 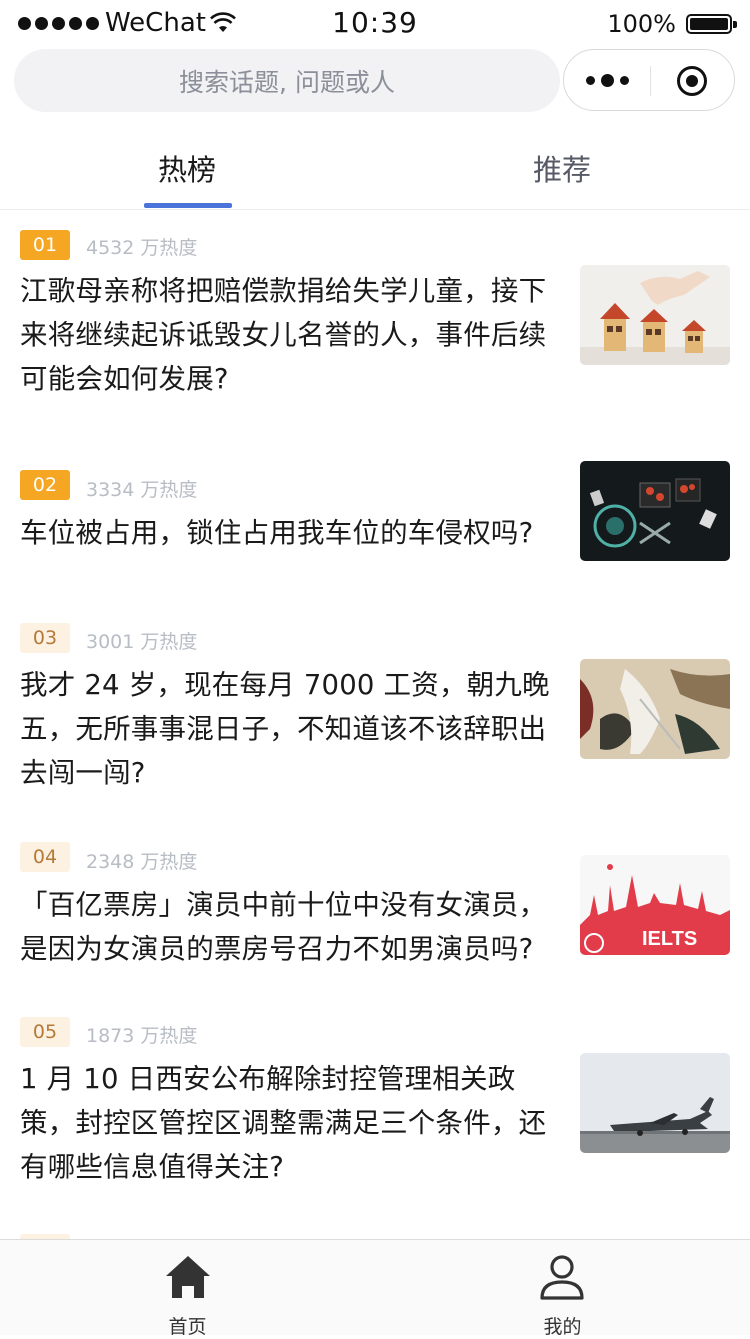 I want to click on tab-hot: 热榜, so click(x=187, y=168).